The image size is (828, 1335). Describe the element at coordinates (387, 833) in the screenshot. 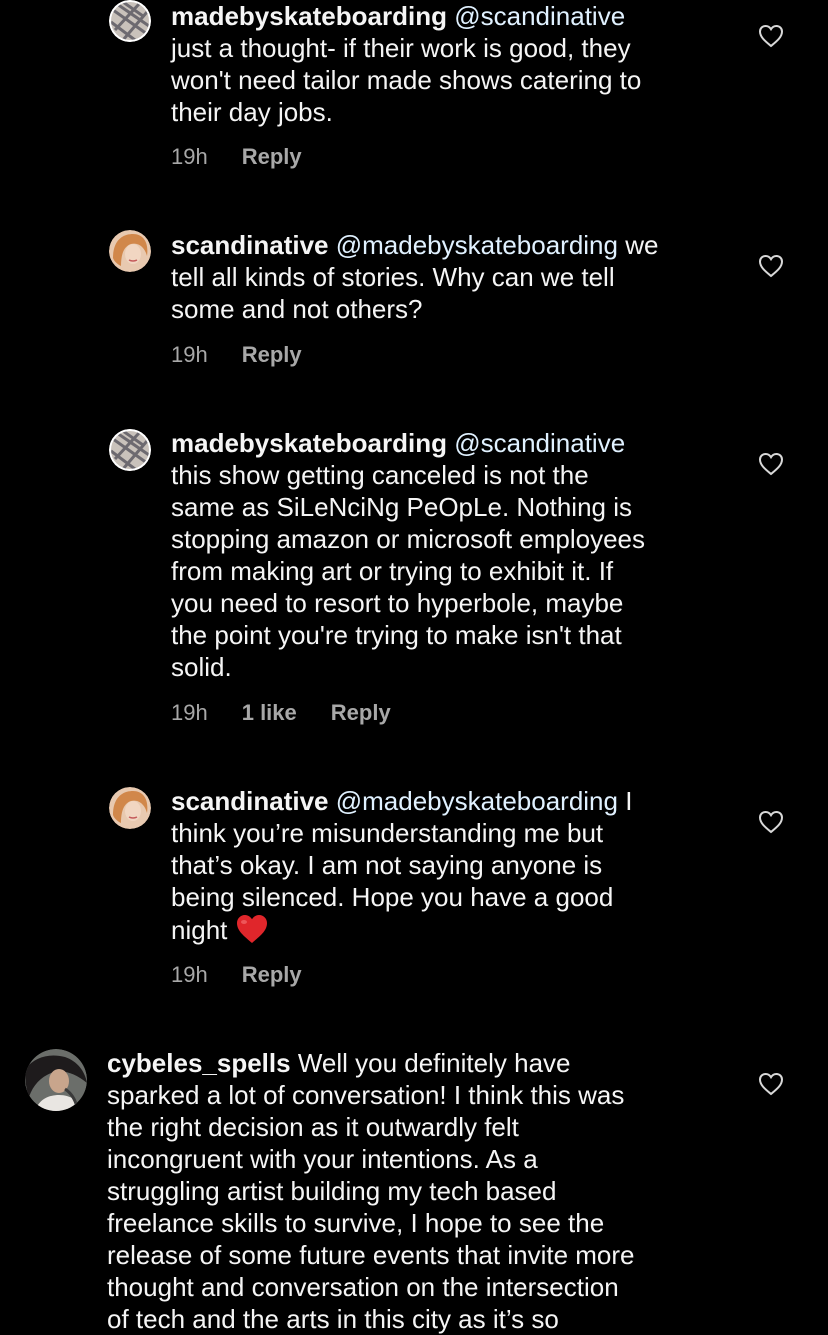

I see `comment-line: think you’re misunderstanding me but` at that location.